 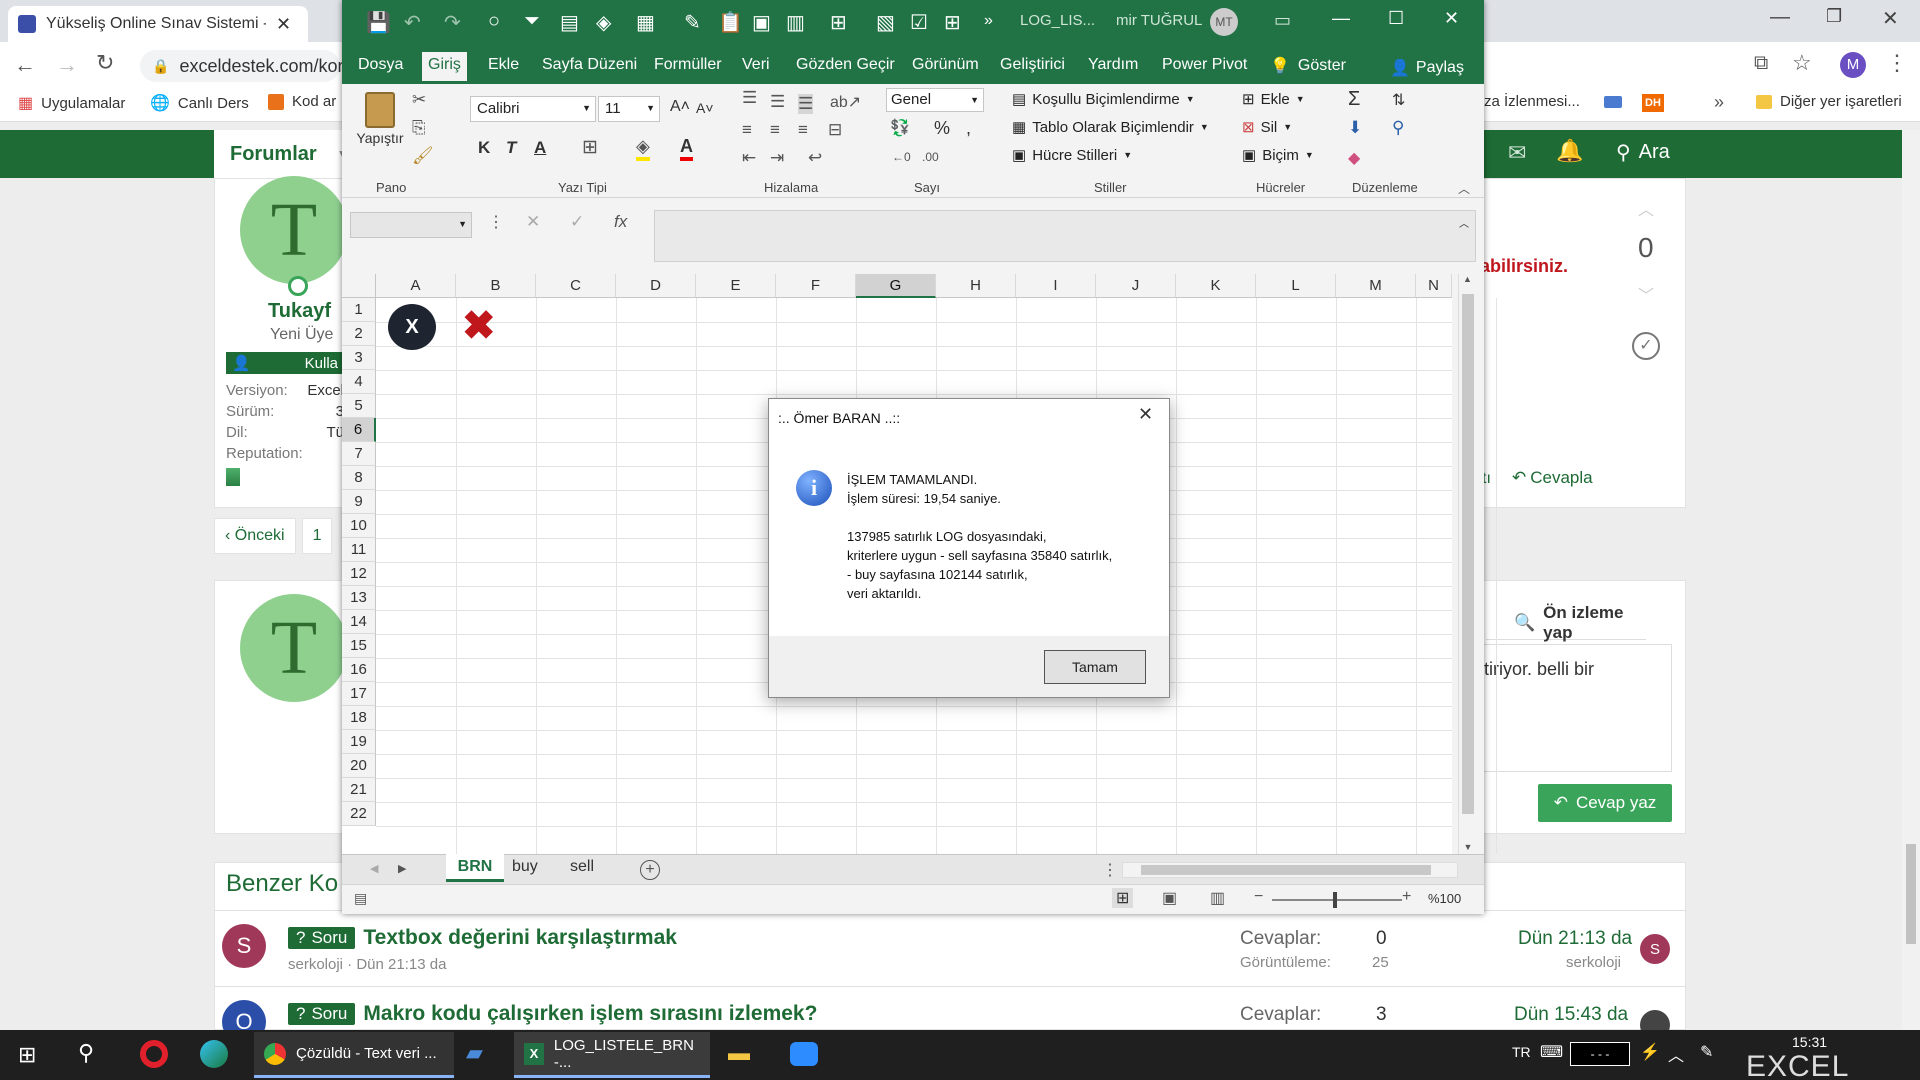 I want to click on account-name: mir TUĞRUL, so click(x=1159, y=20).